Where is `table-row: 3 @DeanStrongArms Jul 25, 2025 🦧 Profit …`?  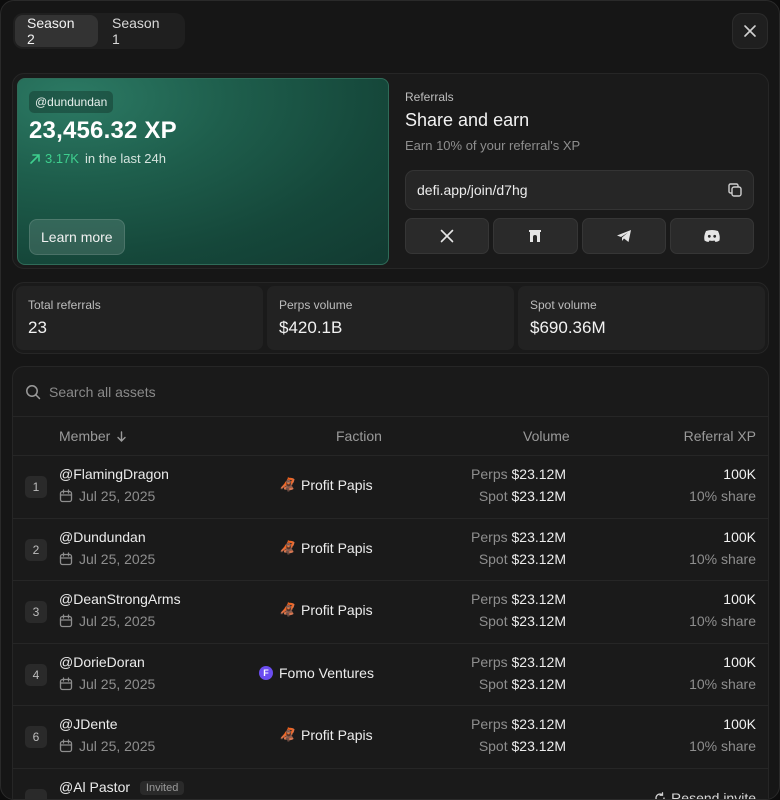 table-row: 3 @DeanStrongArms Jul 25, 2025 🦧 Profit … is located at coordinates (390, 612).